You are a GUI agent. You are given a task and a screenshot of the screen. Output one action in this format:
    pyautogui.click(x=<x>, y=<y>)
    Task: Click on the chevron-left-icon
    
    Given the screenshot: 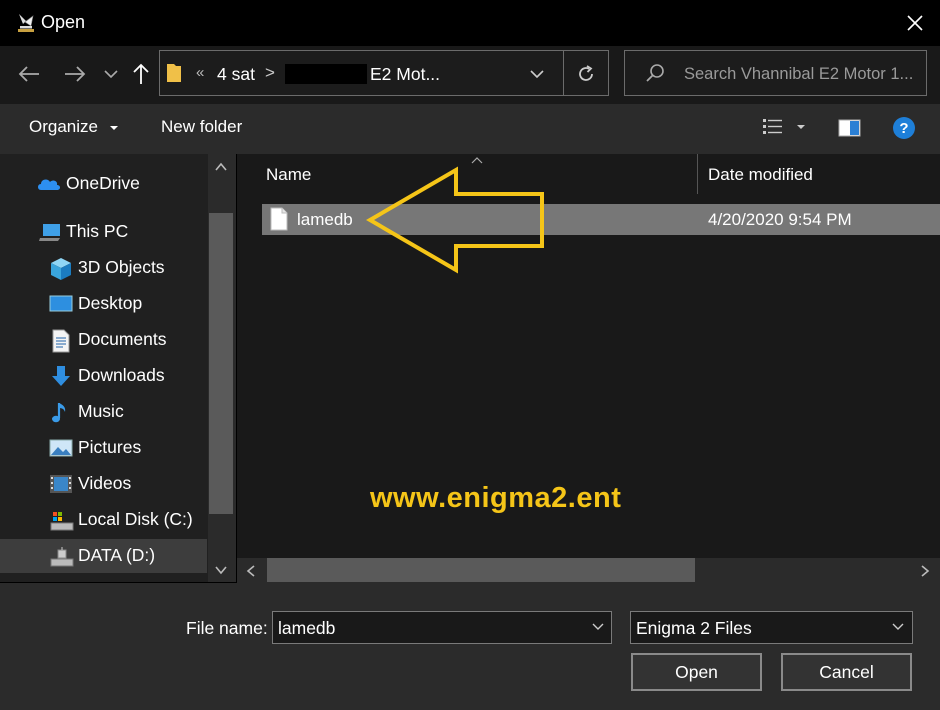 What is the action you would take?
    pyautogui.click(x=250, y=571)
    